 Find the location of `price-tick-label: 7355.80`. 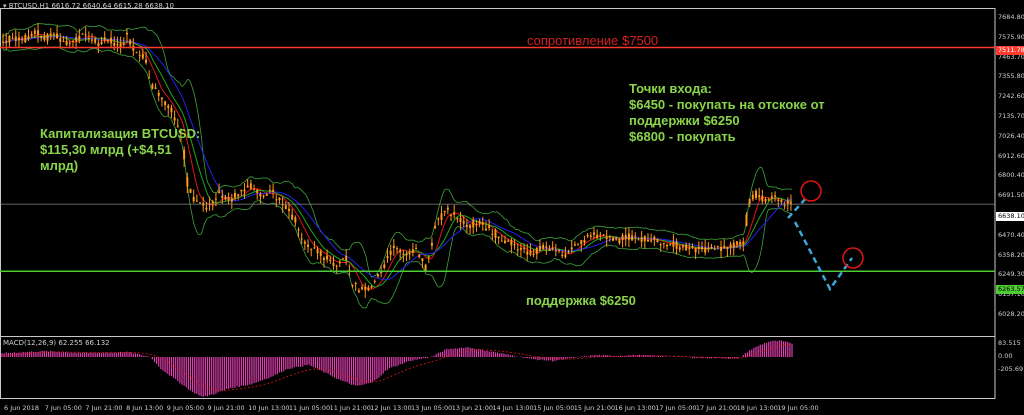

price-tick-label: 7355.80 is located at coordinates (1011, 76).